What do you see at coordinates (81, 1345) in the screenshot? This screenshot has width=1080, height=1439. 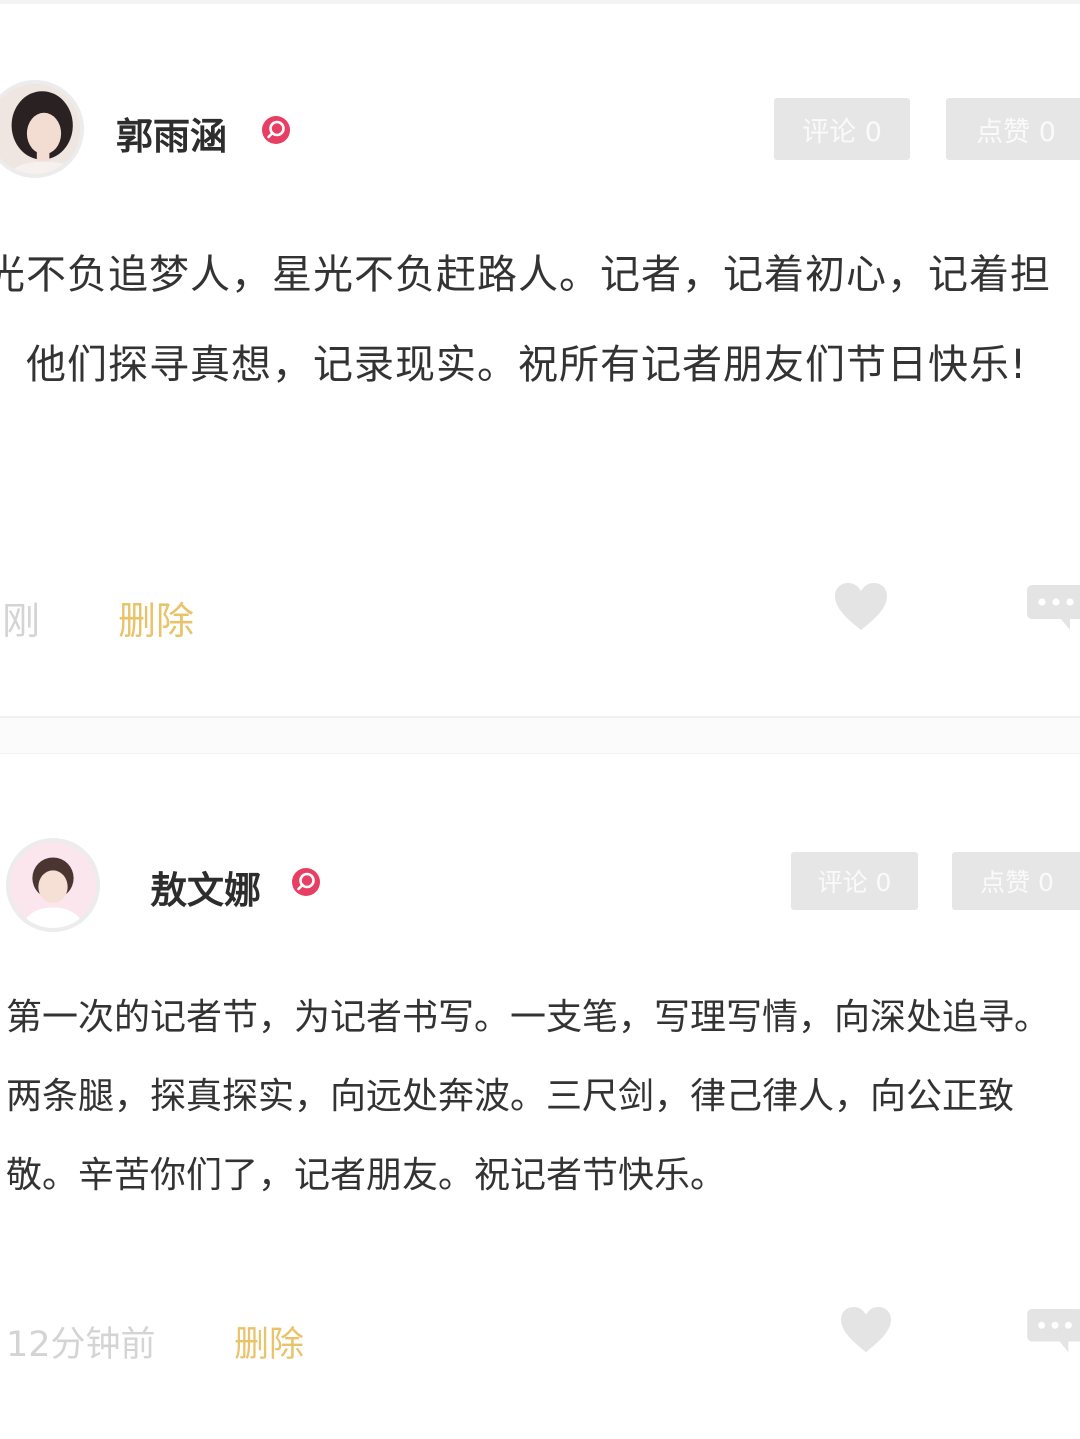 I see `post-time: 12分钟前` at bounding box center [81, 1345].